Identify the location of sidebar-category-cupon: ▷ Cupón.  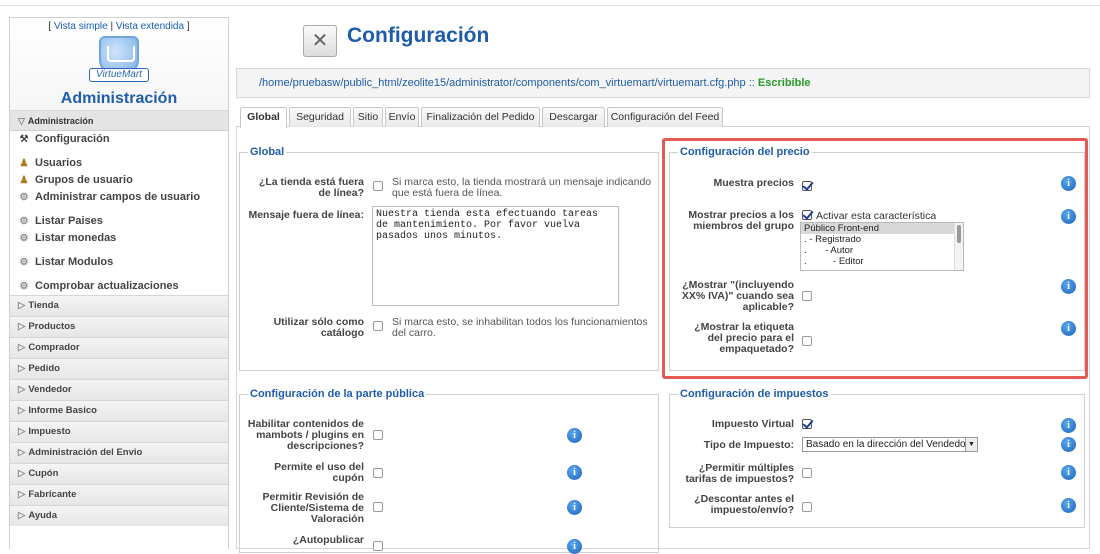
(119, 473).